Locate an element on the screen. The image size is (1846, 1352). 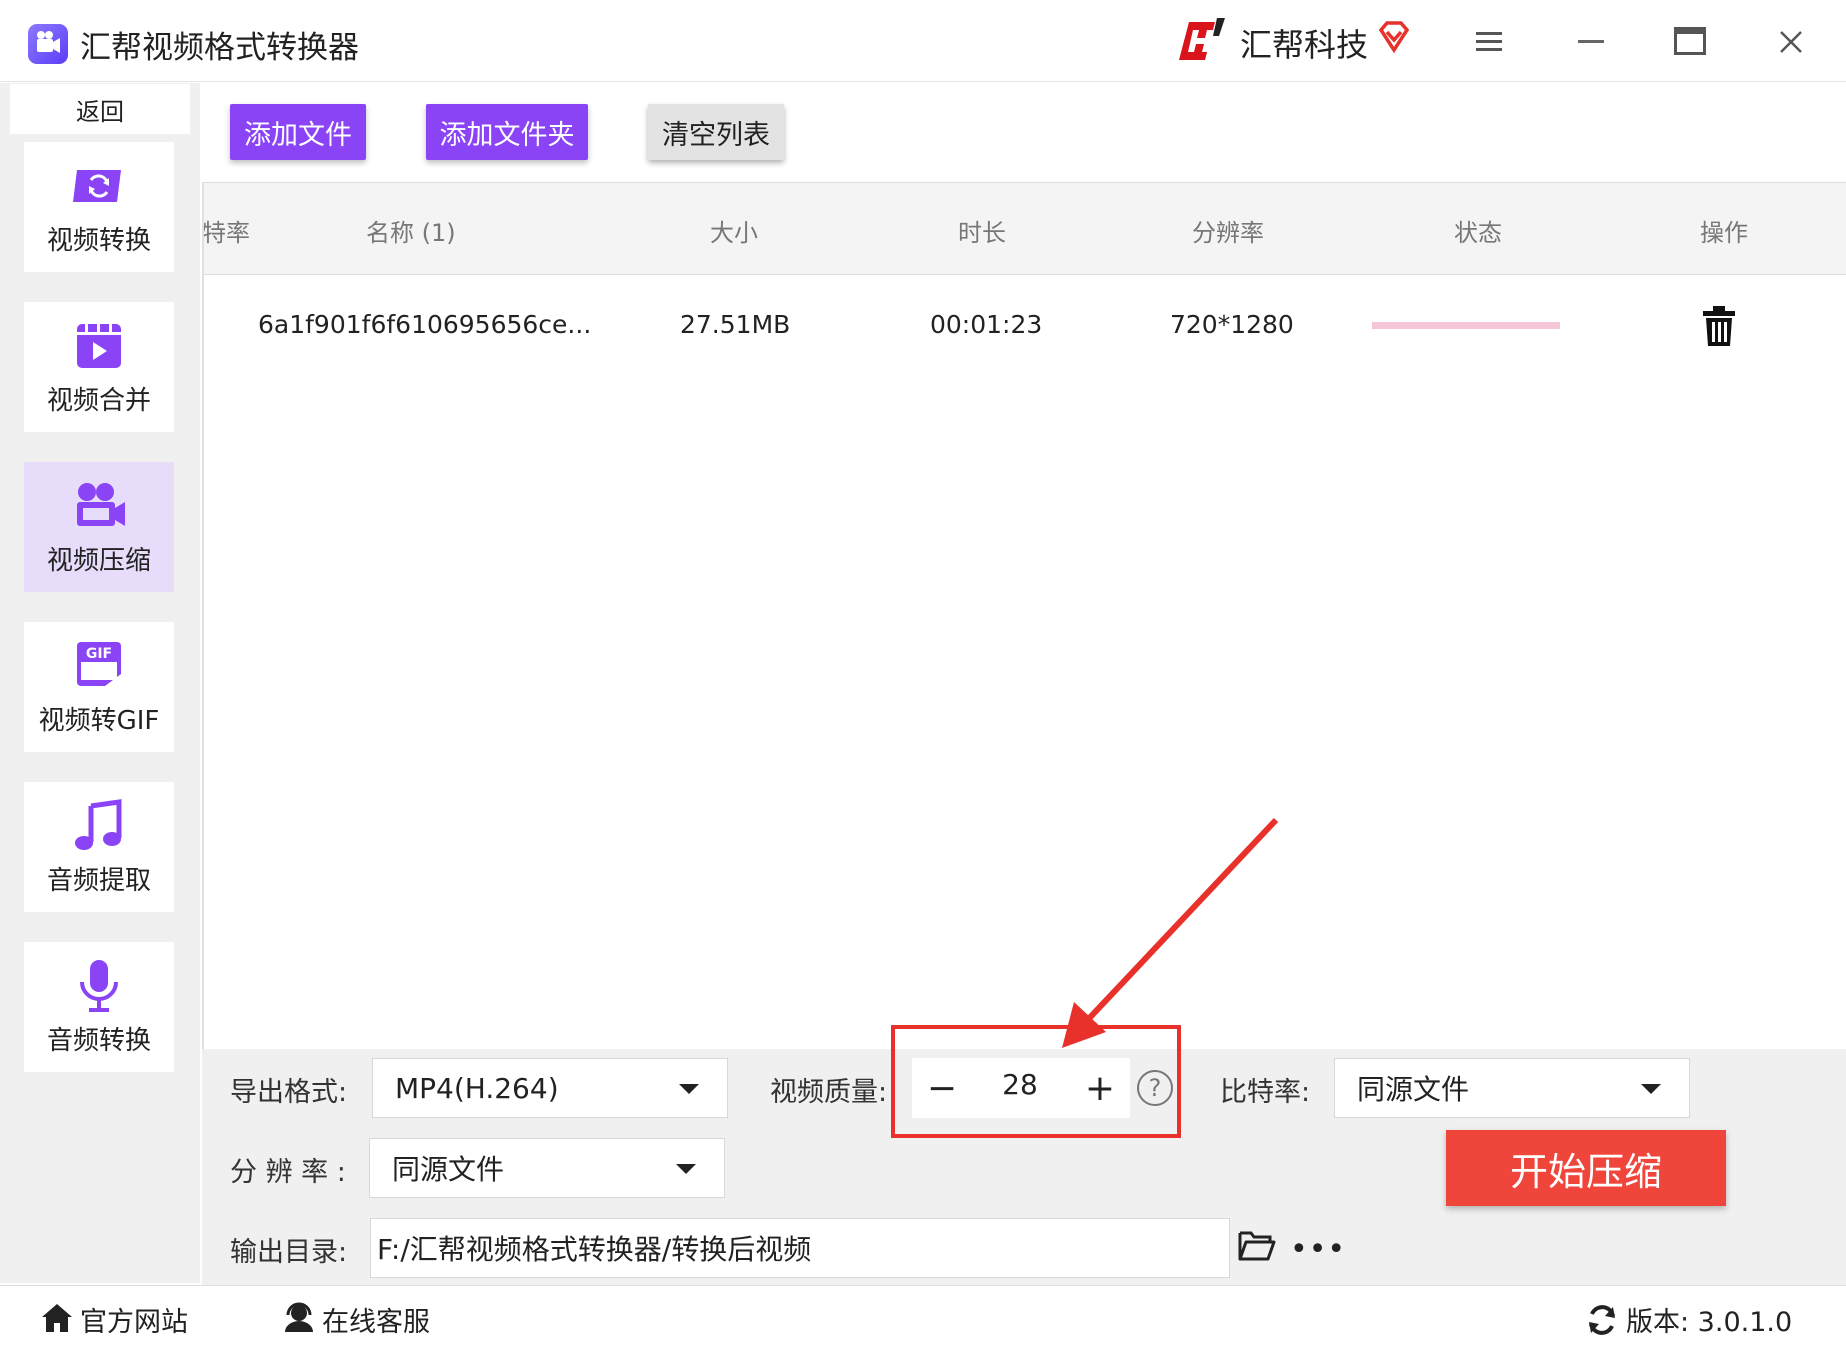
resolution-label: 分 辨 率 : is located at coordinates (288, 1172).